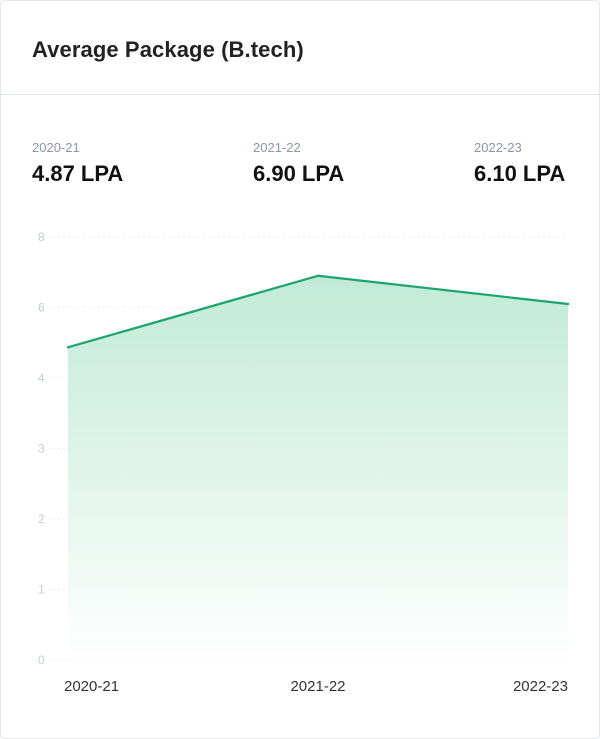  What do you see at coordinates (91, 686) in the screenshot?
I see `x-tick-label: 2020-21` at bounding box center [91, 686].